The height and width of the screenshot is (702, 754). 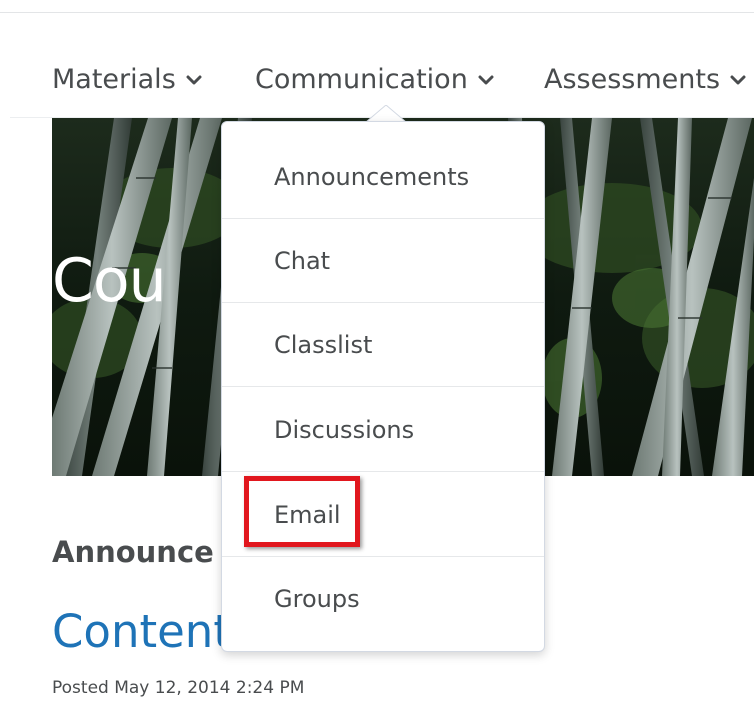 I want to click on nav-assessments-label: Assessments, so click(x=632, y=79).